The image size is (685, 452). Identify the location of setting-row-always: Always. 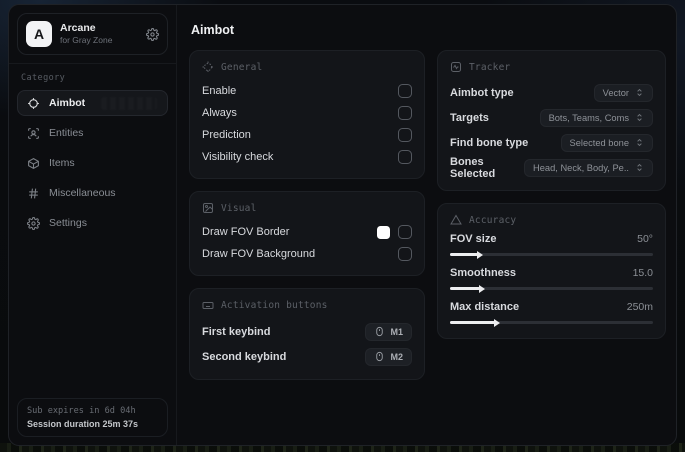
(307, 113).